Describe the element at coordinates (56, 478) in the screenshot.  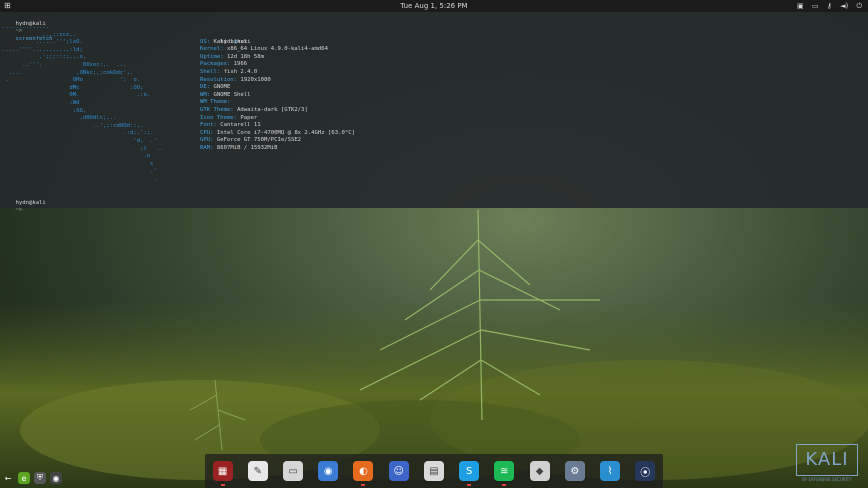
I see `steam-tray-icon: ◉` at that location.